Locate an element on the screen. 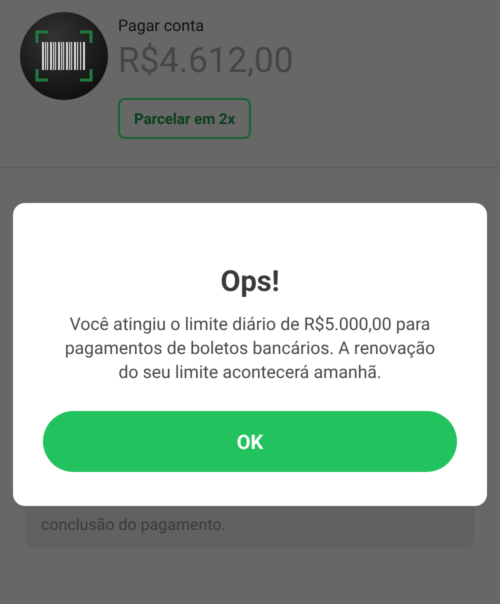  dialog-message: Você atingiu o limite diário de R$5.000,00 para pagamentos de boletos bancários. A renovação do seu limite acontecerá amanhã. is located at coordinates (250, 349).